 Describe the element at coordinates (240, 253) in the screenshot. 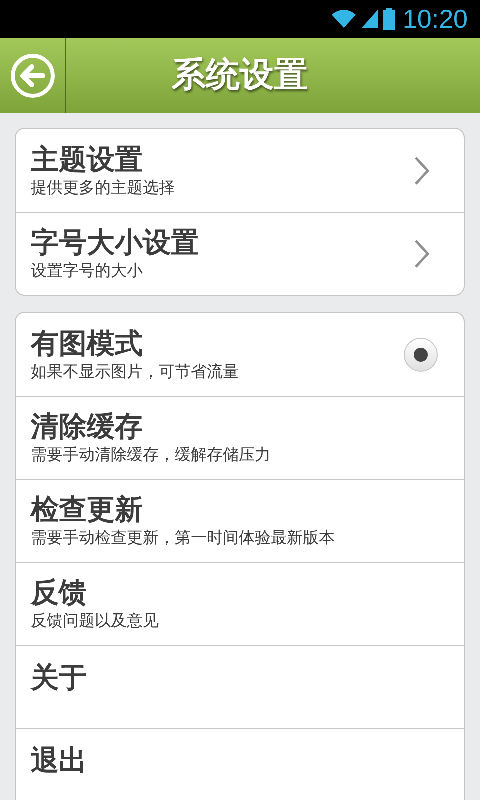

I see `settings-row: 字号大小设置 设置字号的大小` at that location.